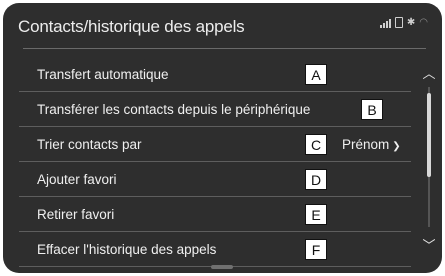 The width and height of the screenshot is (445, 276). Describe the element at coordinates (396, 146) in the screenshot. I see `chevron-down-icon: ❯` at that location.